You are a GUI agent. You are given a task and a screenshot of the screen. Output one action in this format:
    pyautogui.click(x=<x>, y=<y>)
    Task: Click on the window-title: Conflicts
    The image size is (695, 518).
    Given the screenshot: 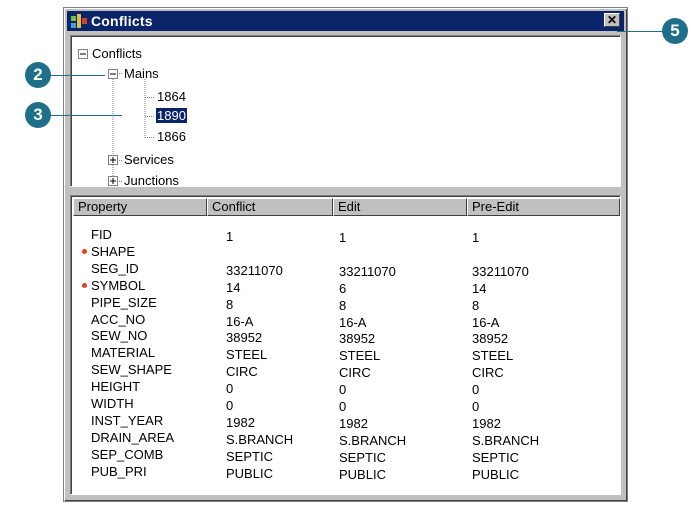 What is the action you would take?
    pyautogui.click(x=122, y=21)
    